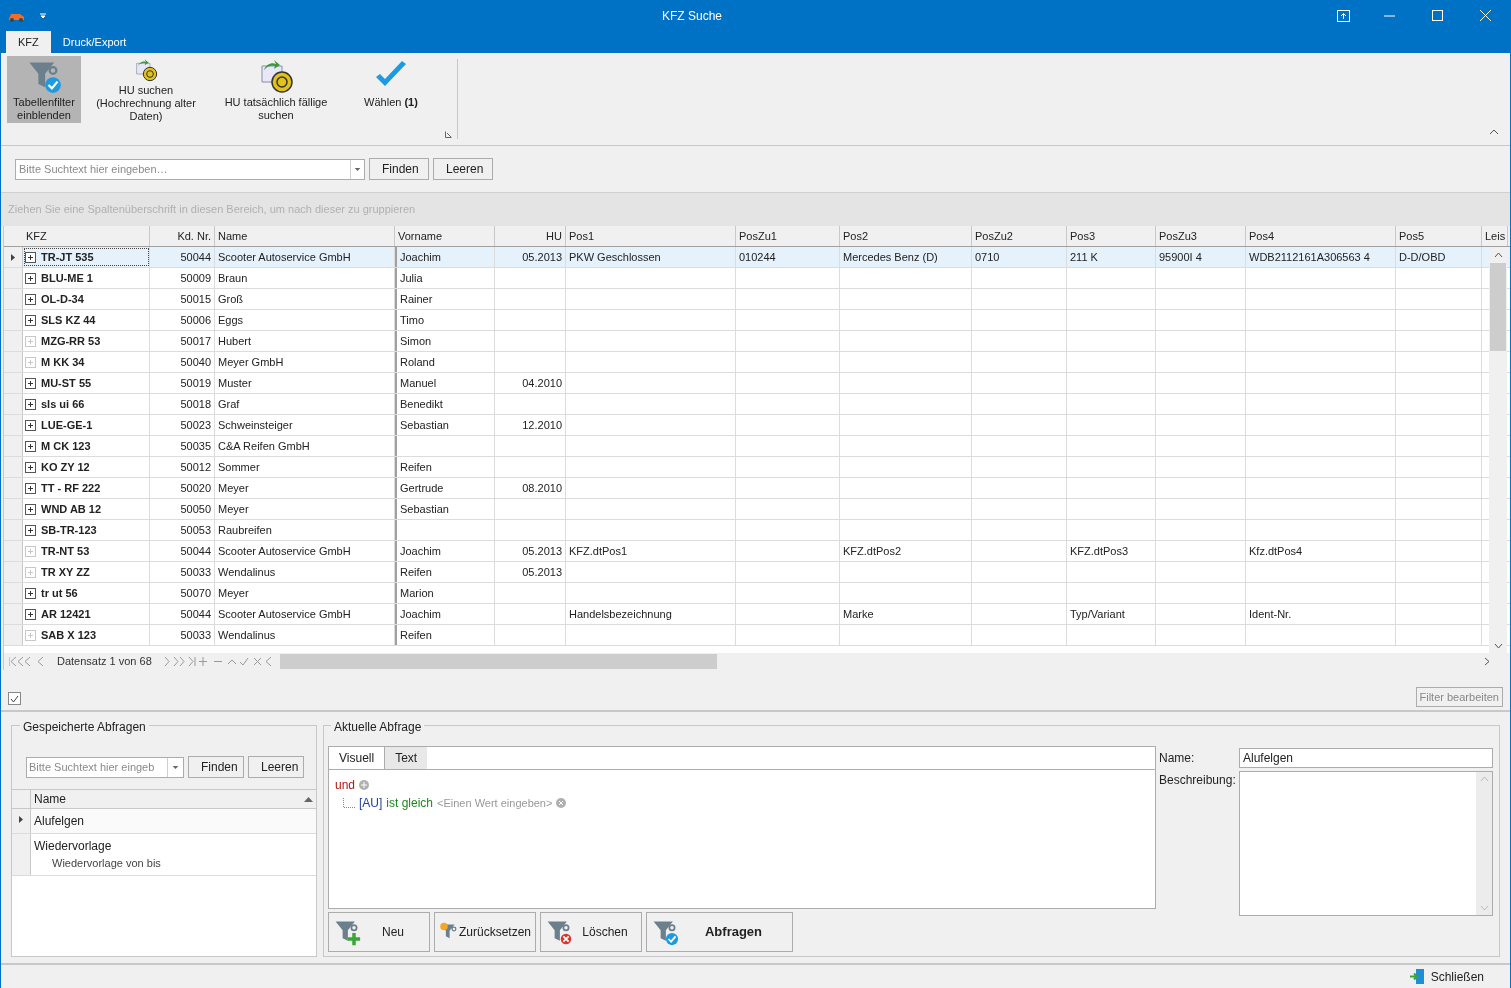  I want to click on tree-line-icon, so click(349, 803).